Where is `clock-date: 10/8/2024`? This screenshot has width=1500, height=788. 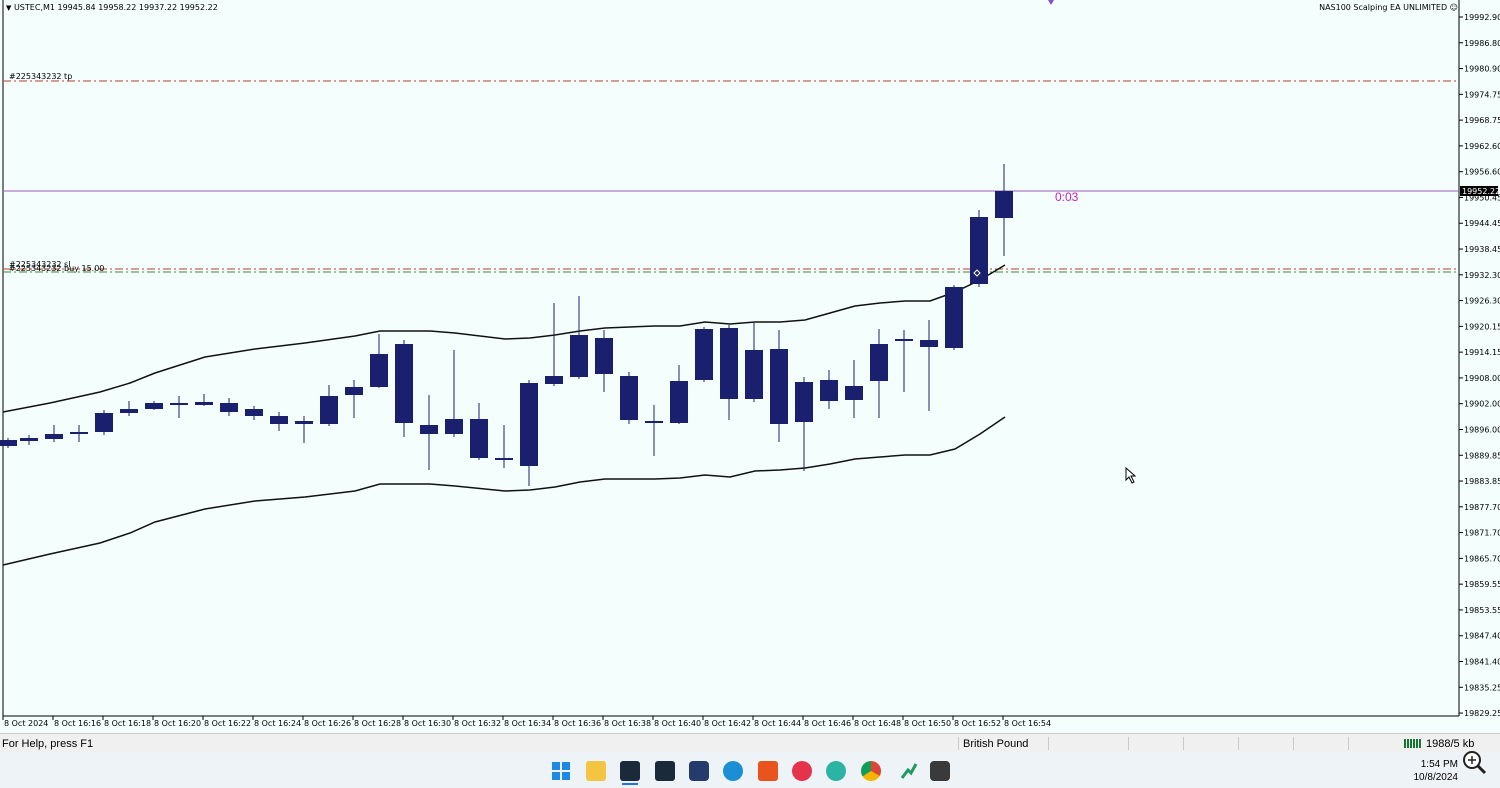
clock-date: 10/8/2024 is located at coordinates (1436, 777).